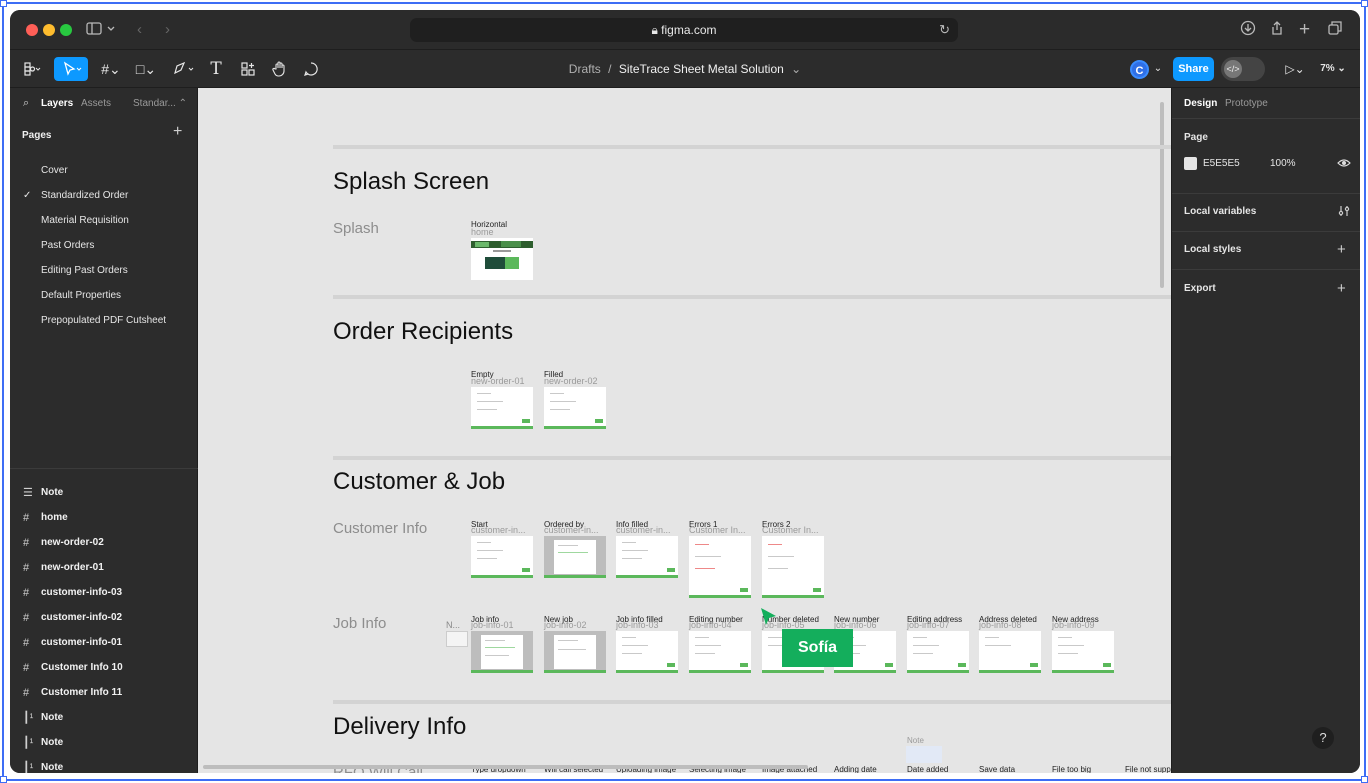  What do you see at coordinates (104, 593) in the screenshot?
I see `layer-item: # customer-info-03` at bounding box center [104, 593].